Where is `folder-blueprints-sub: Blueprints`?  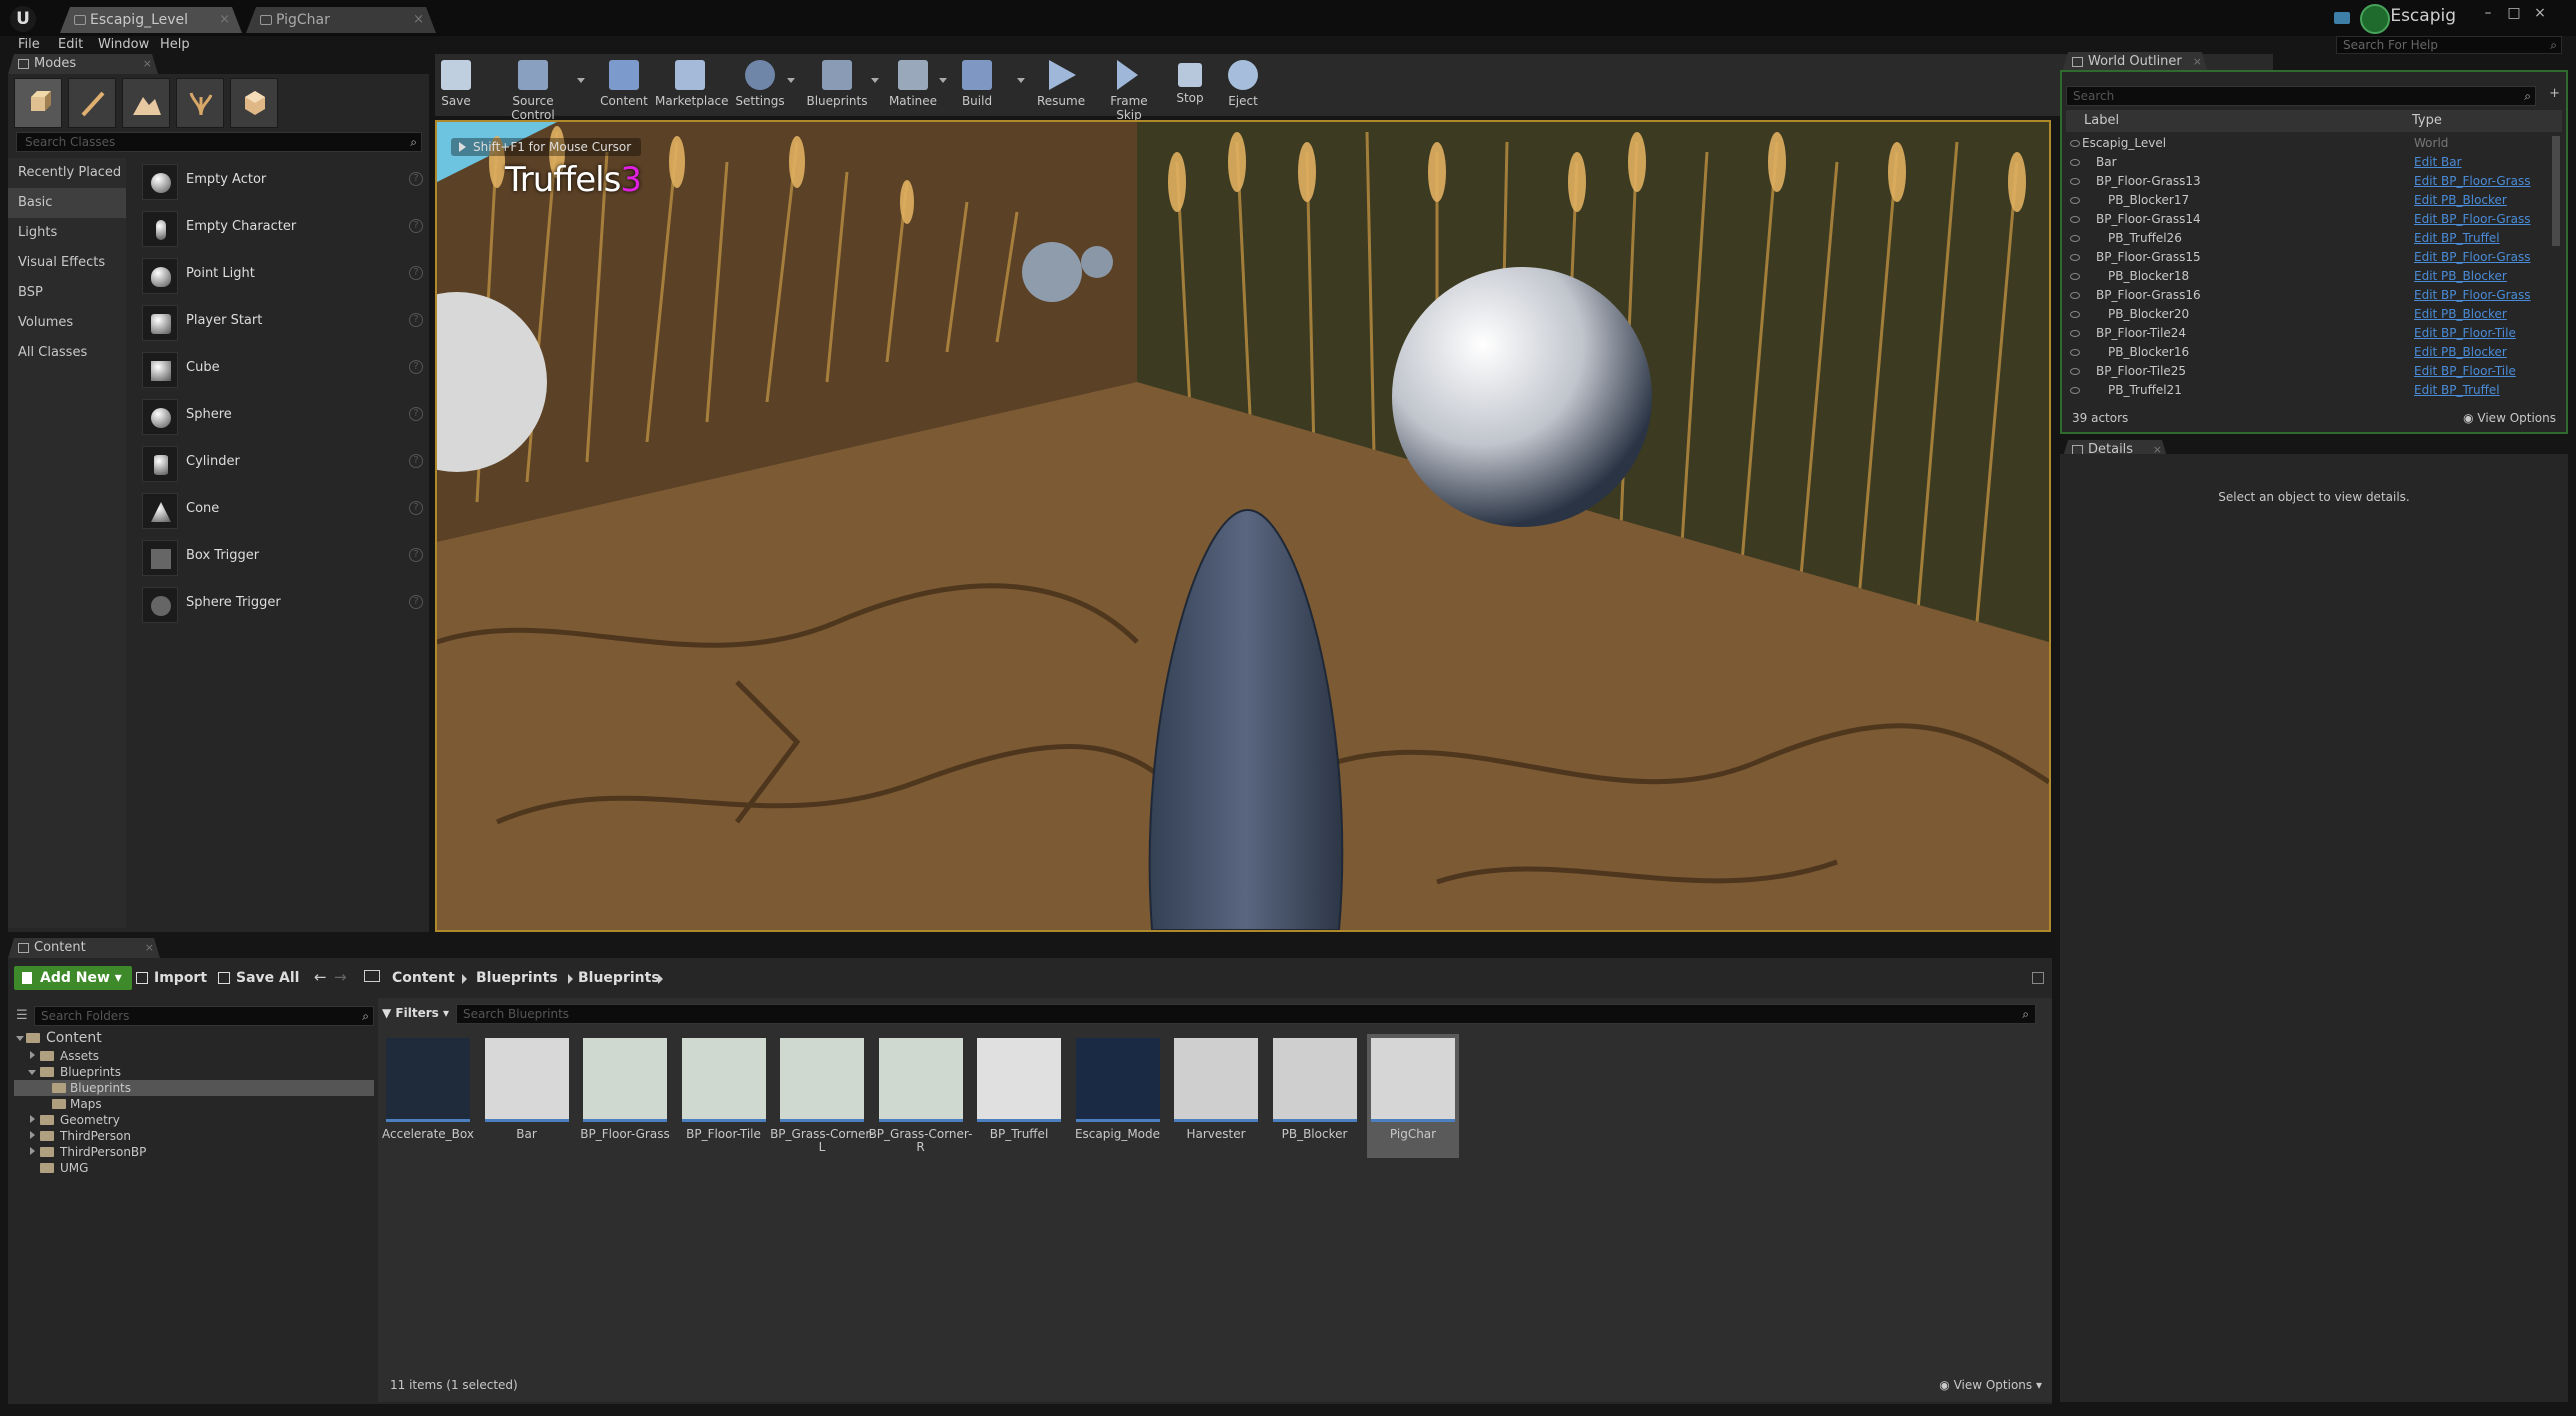 folder-blueprints-sub: Blueprints is located at coordinates (194, 1088).